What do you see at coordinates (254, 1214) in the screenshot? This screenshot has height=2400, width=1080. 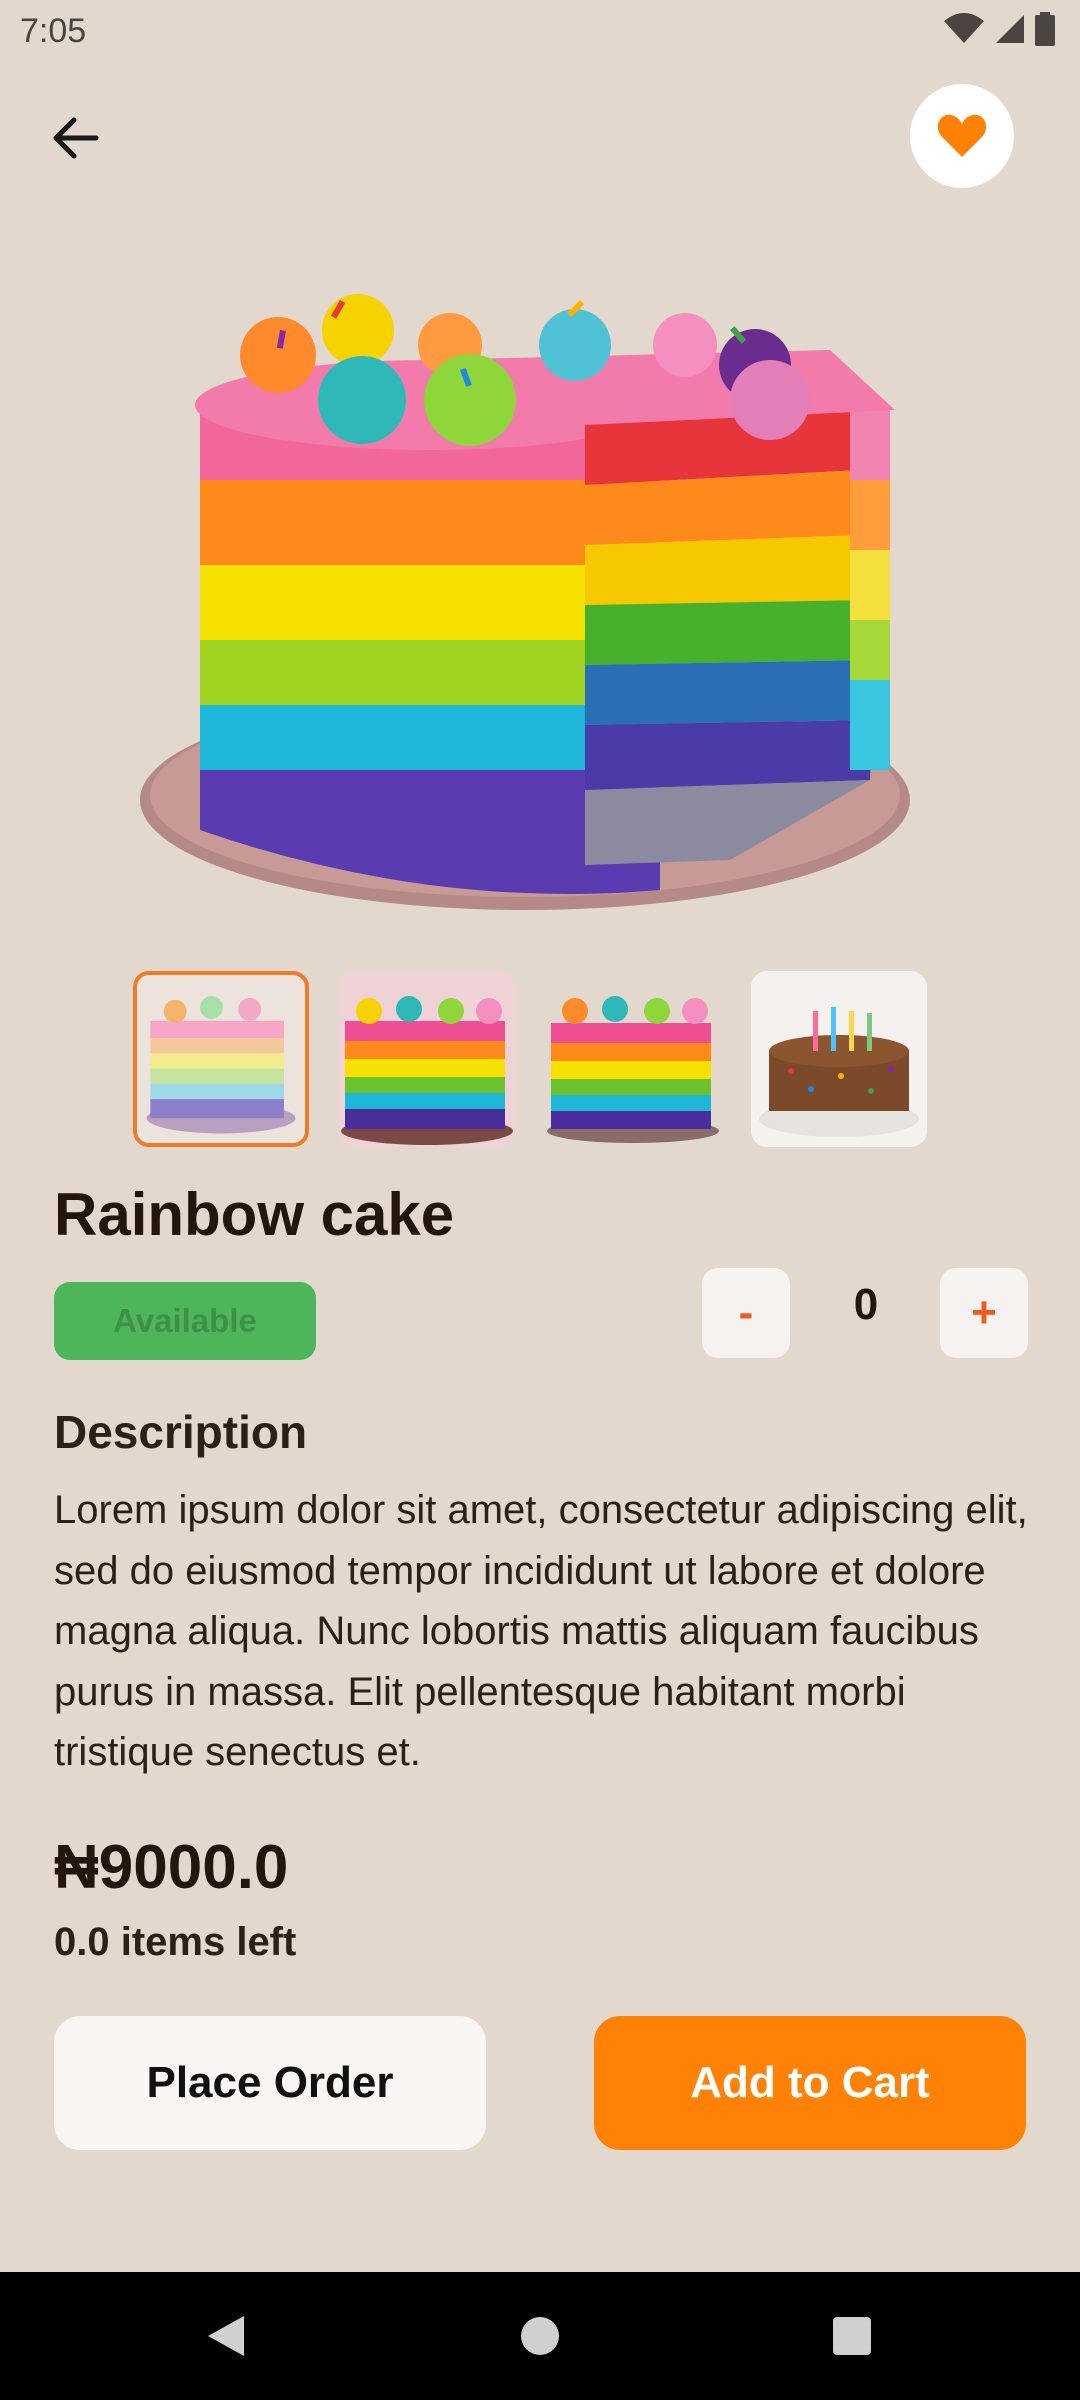 I see `product-title: Rainbow cake` at bounding box center [254, 1214].